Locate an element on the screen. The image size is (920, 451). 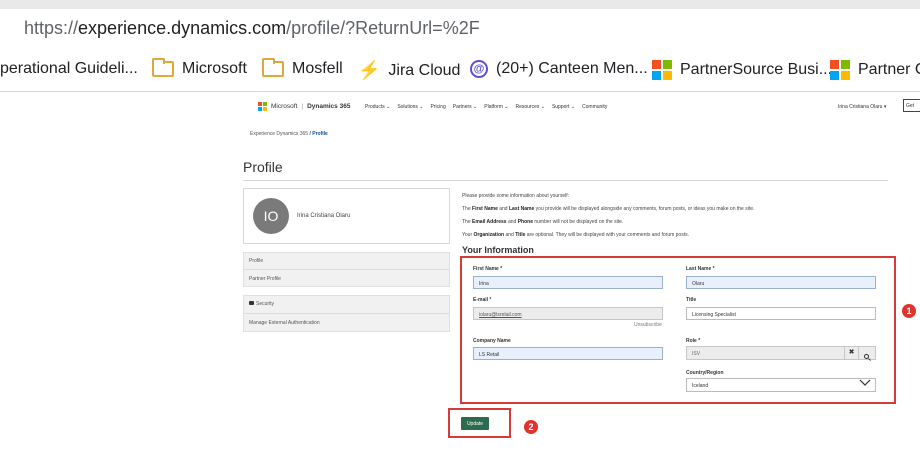
nav-resources: Resources ⌄ is located at coordinates (529, 107).